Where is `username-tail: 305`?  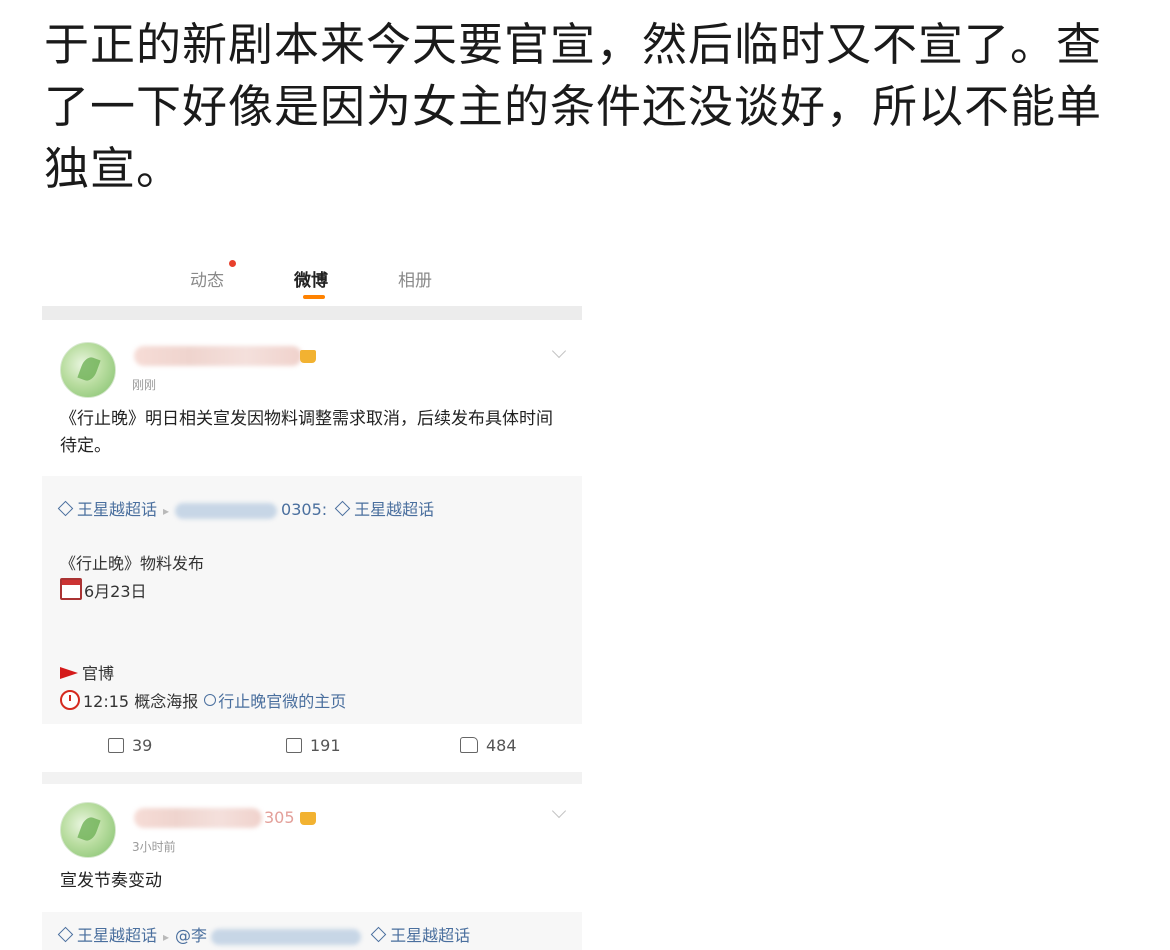 username-tail: 305 is located at coordinates (279, 817).